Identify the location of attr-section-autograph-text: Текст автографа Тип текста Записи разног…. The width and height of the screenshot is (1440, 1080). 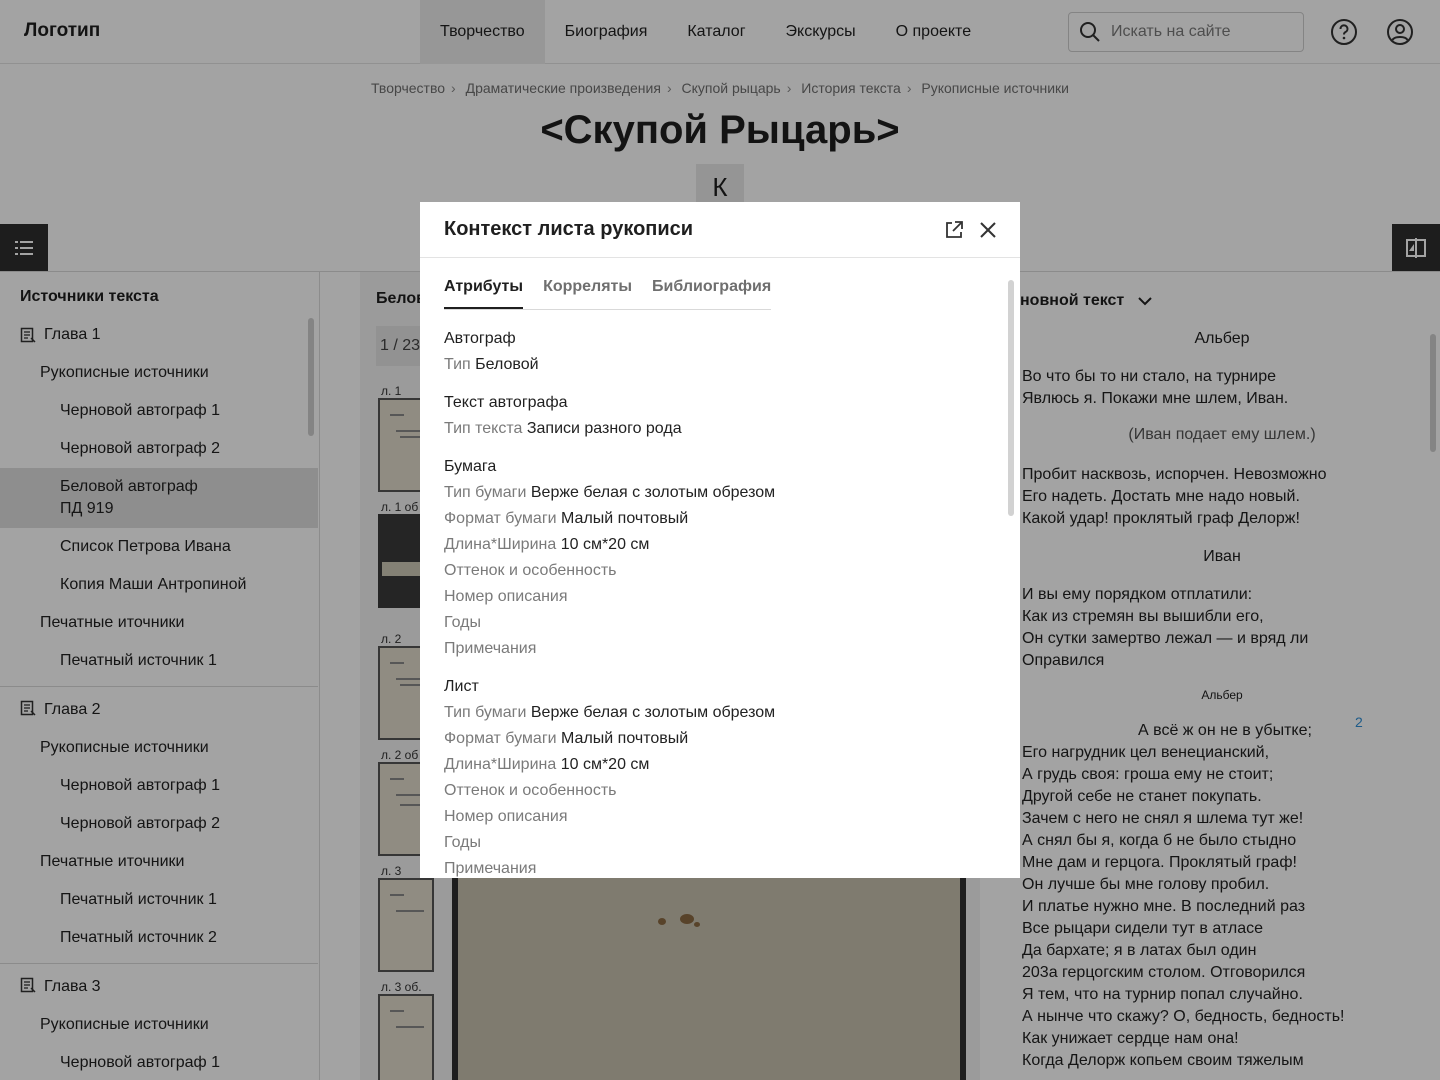
(724, 416).